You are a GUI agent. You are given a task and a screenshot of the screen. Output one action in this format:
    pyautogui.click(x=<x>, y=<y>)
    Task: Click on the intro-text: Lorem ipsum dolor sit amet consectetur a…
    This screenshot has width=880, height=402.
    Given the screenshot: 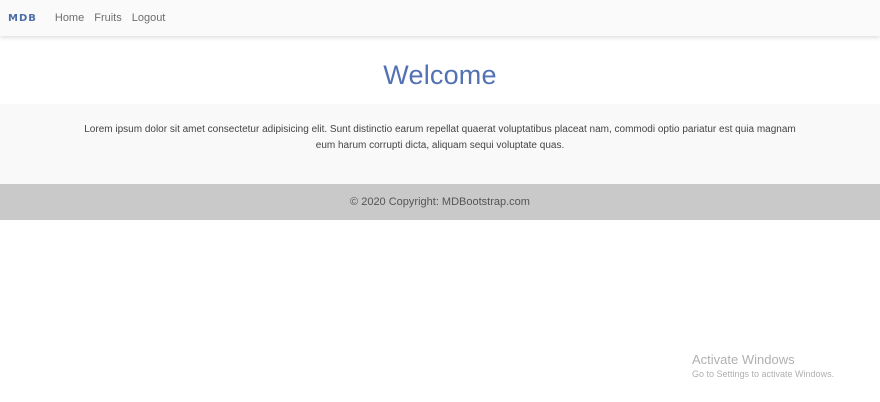 What is the action you would take?
    pyautogui.click(x=440, y=137)
    